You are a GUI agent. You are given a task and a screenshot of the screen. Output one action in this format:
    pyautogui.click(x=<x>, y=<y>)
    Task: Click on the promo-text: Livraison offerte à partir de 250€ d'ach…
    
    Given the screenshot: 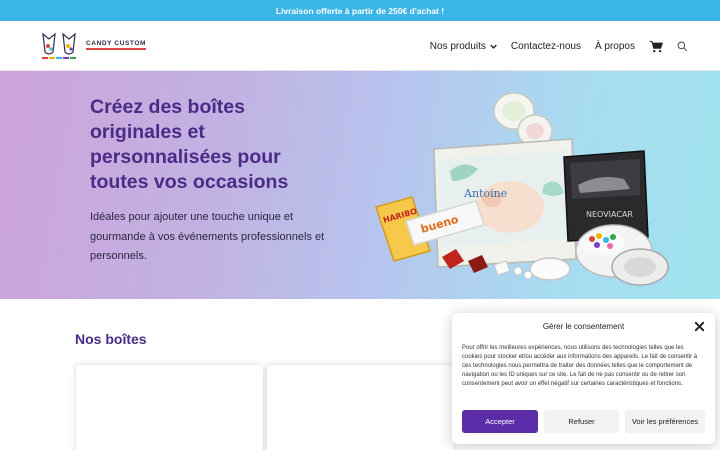 What is the action you would take?
    pyautogui.click(x=360, y=10)
    